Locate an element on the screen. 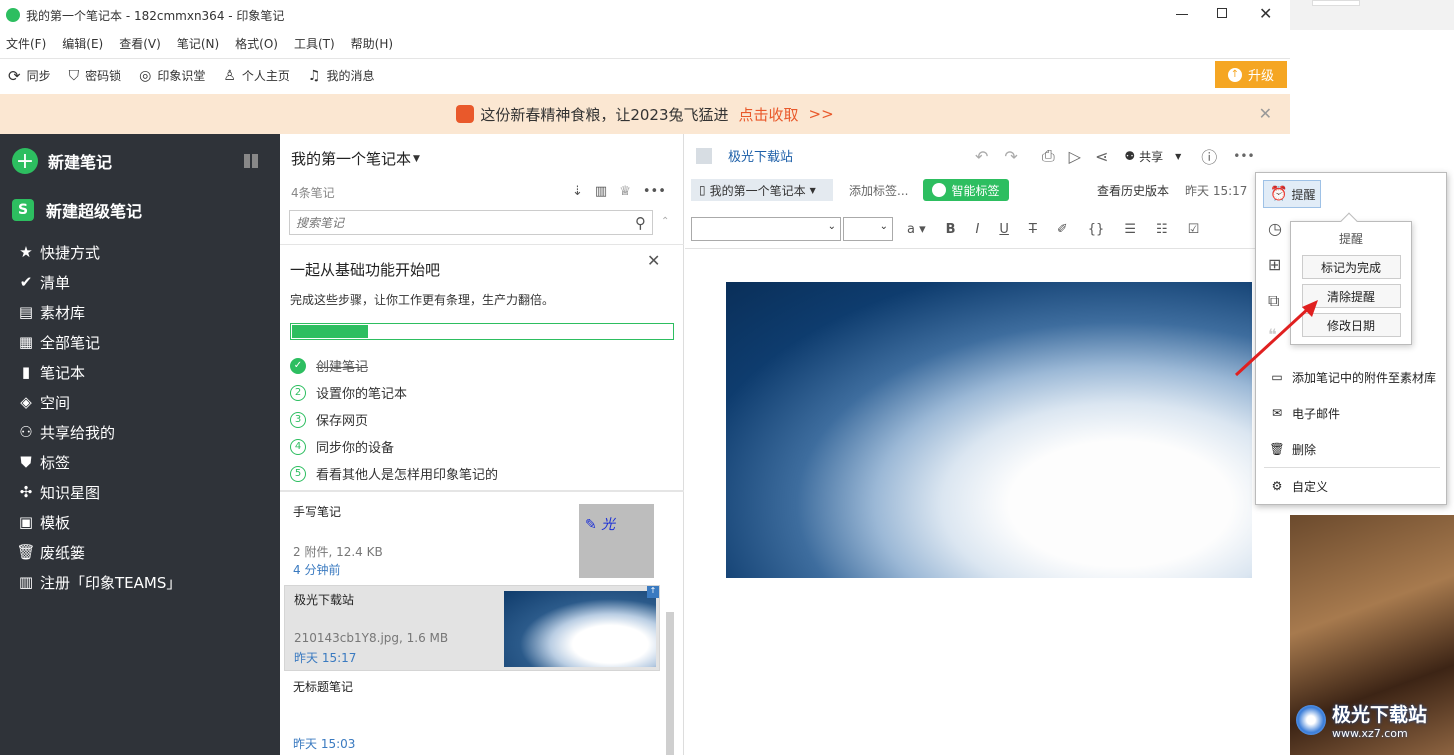 The image size is (1454, 755). check-circle-icon: ✓ is located at coordinates (298, 365).